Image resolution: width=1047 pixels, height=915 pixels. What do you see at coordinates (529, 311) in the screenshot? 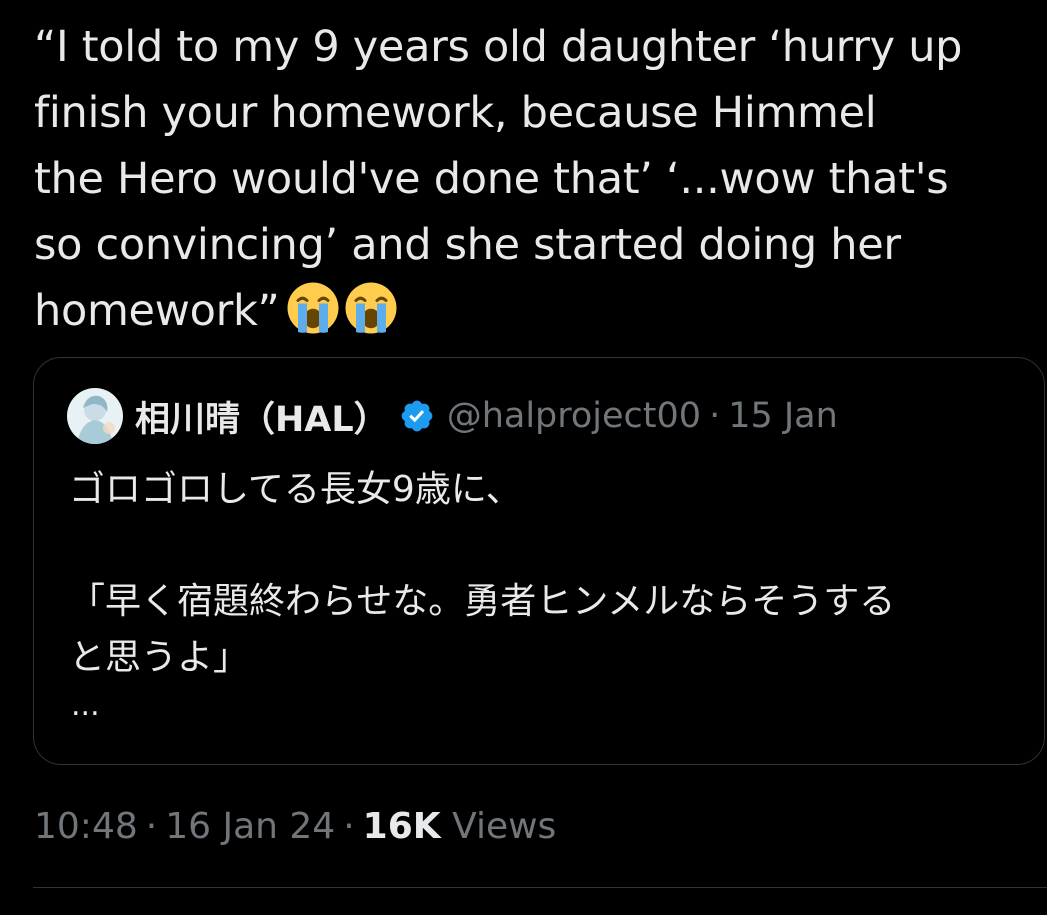
I see `tweet-text-line-last: homework”` at bounding box center [529, 311].